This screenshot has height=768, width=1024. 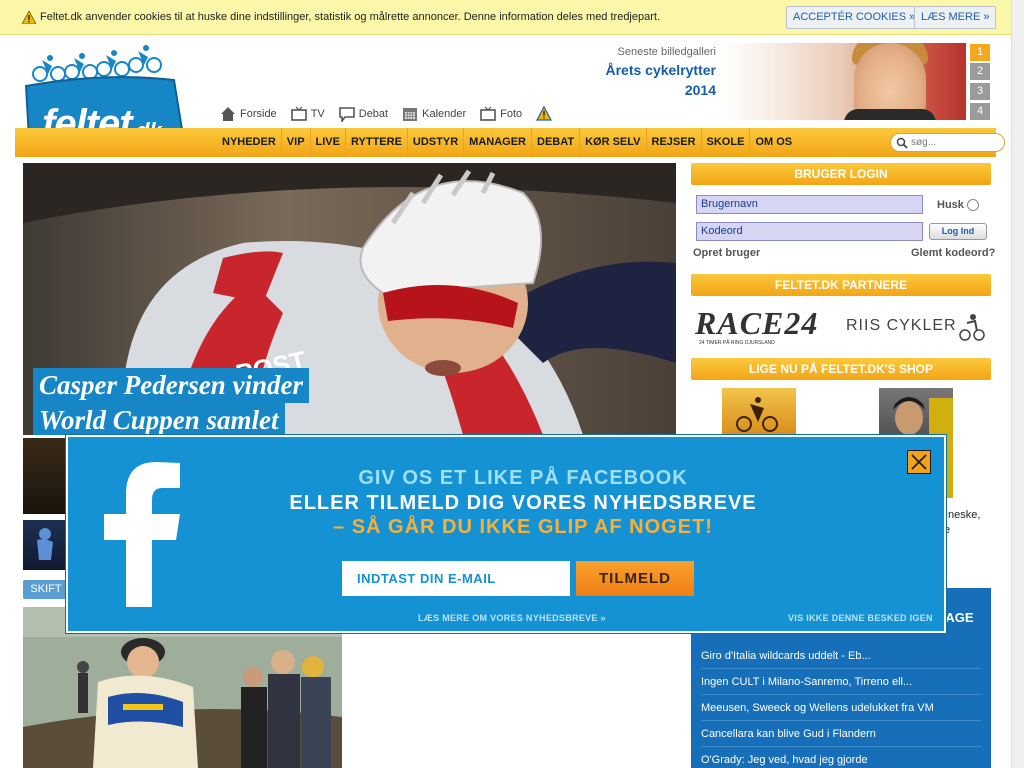 I want to click on home-icon, so click(x=228, y=114).